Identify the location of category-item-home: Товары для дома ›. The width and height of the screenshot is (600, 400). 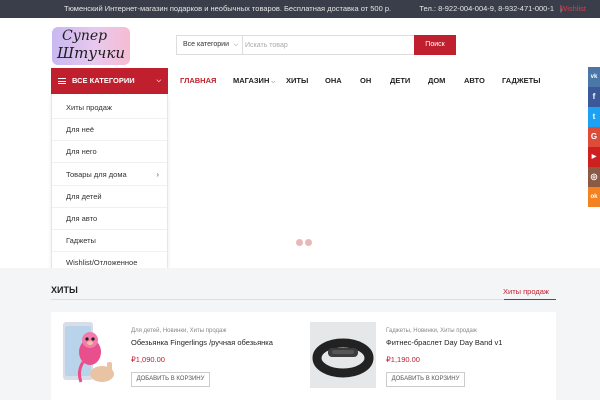
(109, 175).